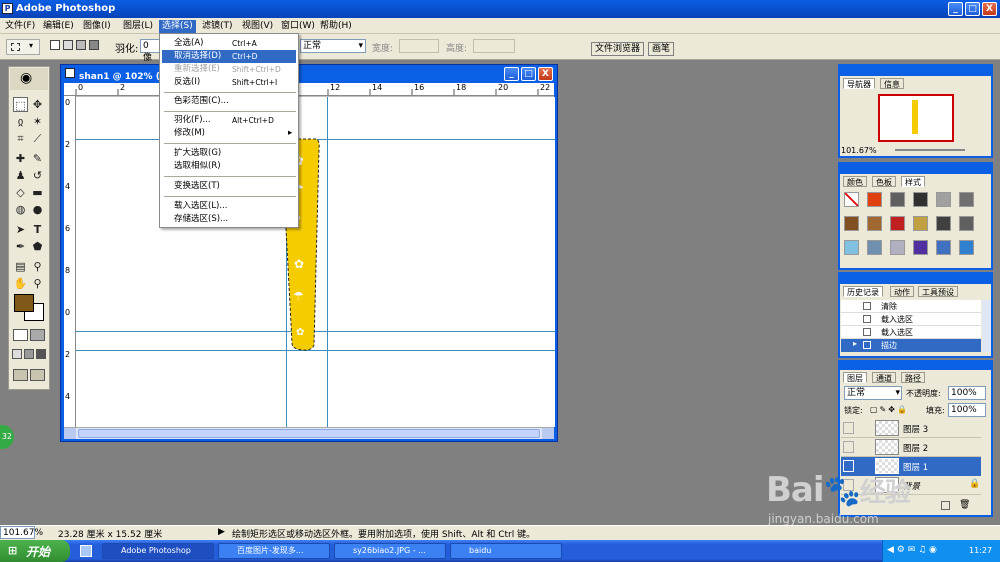 The image size is (1000, 562). What do you see at coordinates (150, 51) in the screenshot?
I see `feather-input: 0 像` at bounding box center [150, 51].